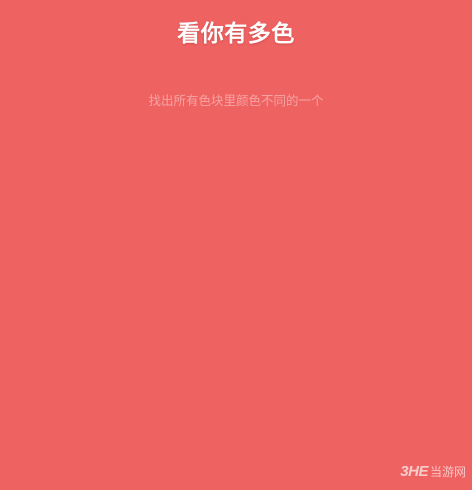 Image resolution: width=472 pixels, height=490 pixels. Describe the element at coordinates (414, 471) in the screenshot. I see `watermark-logo-icon: 3HE` at that location.